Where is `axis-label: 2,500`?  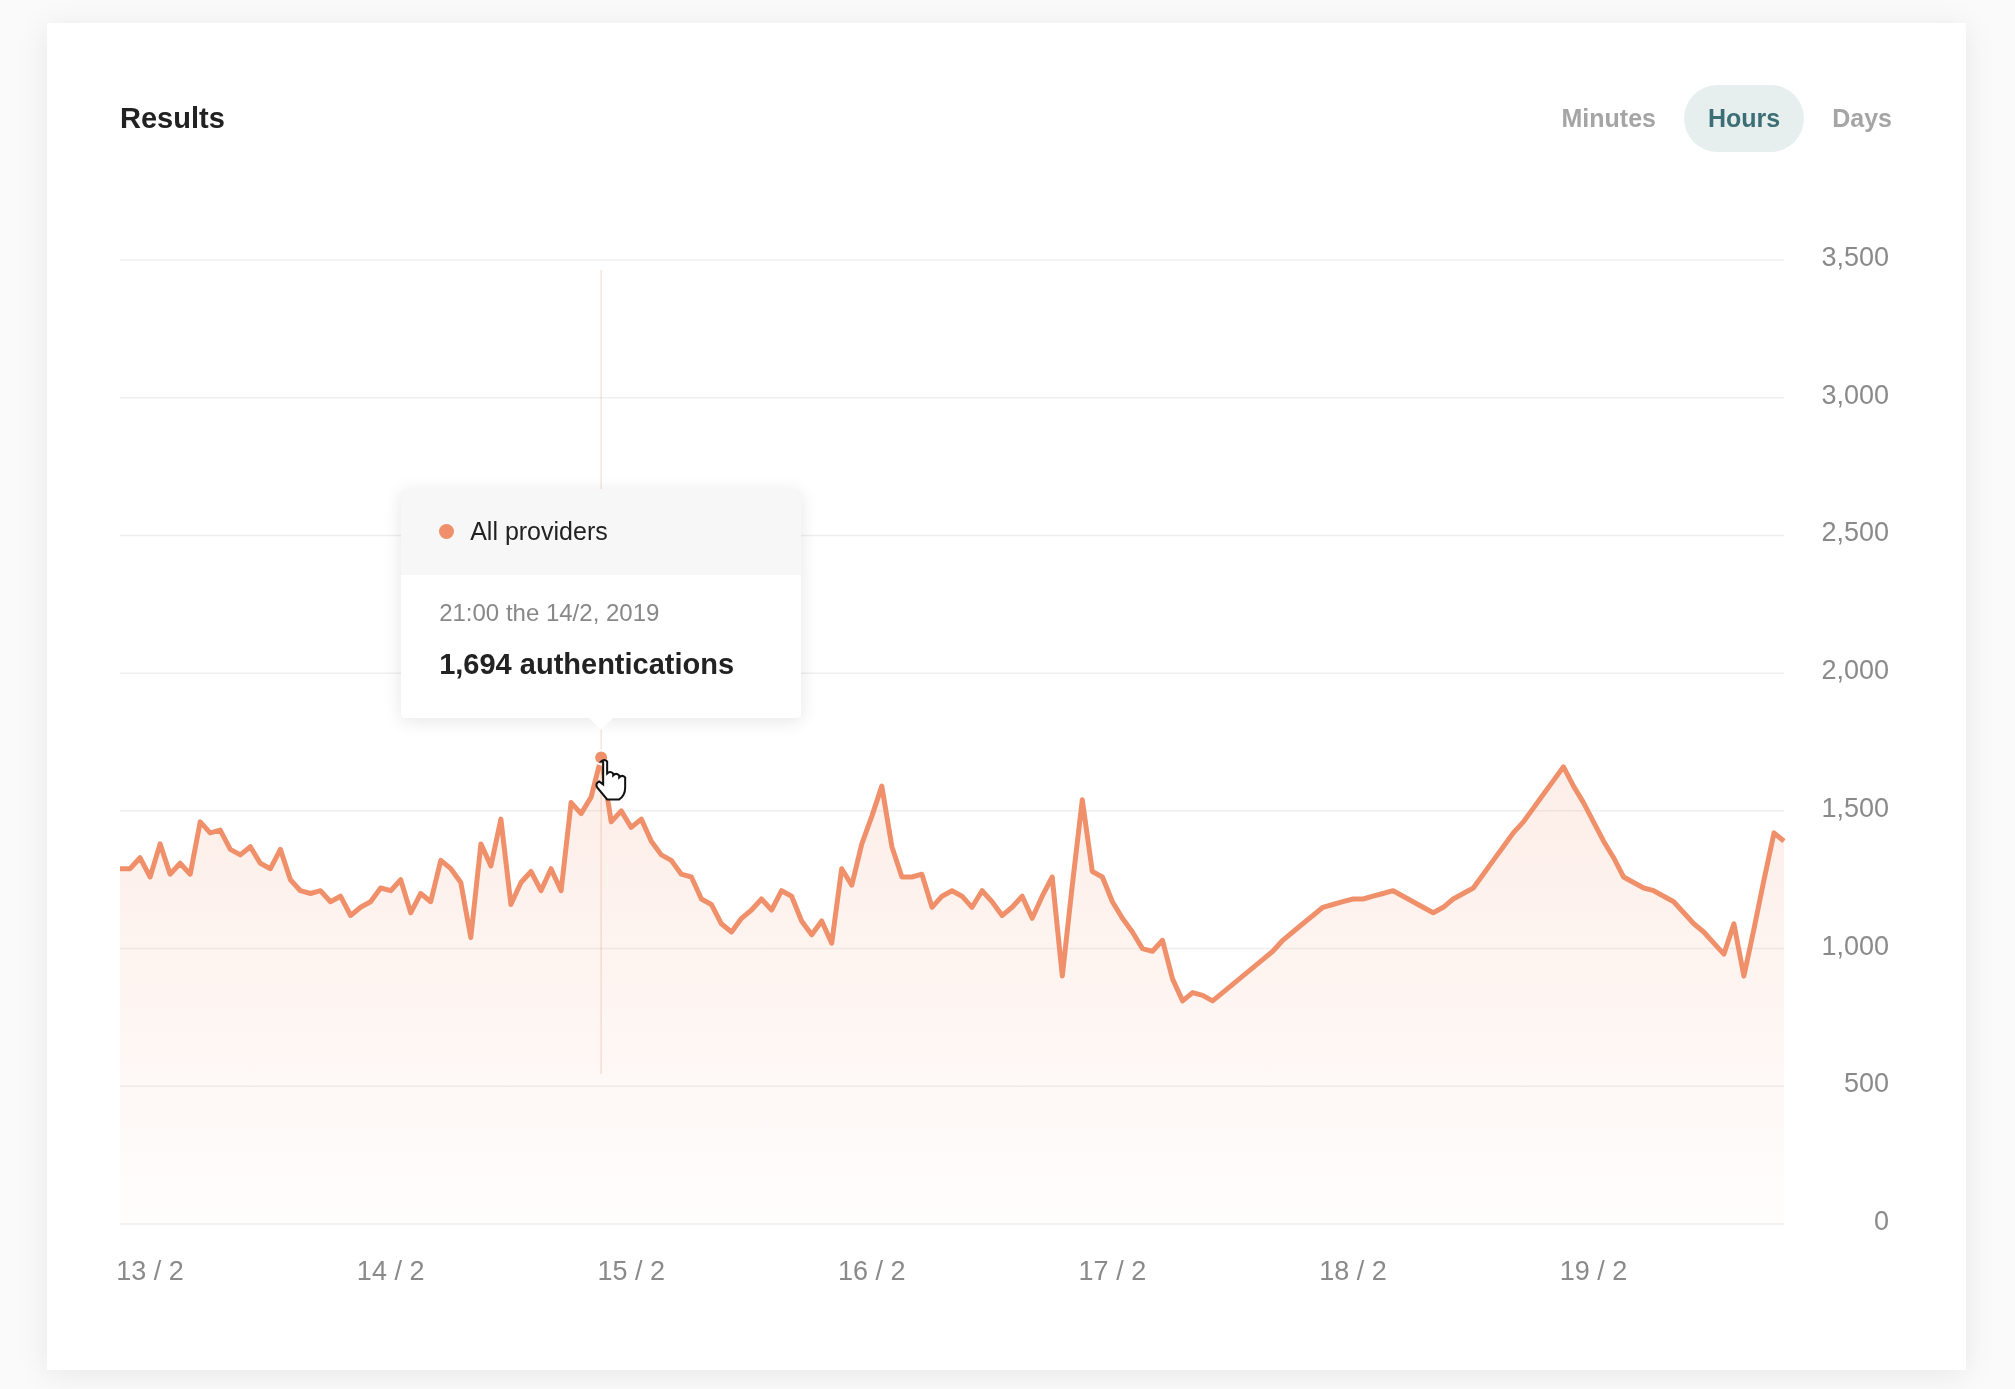 axis-label: 2,500 is located at coordinates (1855, 532).